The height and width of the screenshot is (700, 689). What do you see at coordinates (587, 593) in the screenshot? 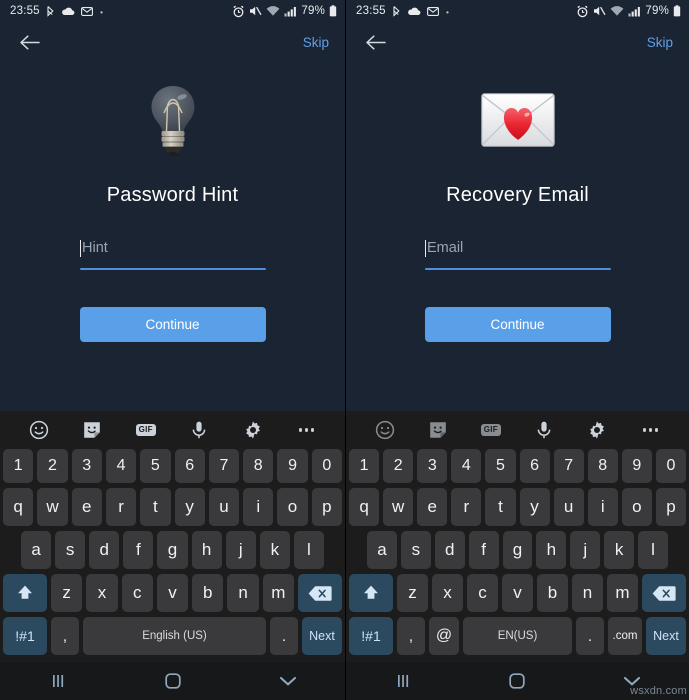
I see `key-n: n` at bounding box center [587, 593].